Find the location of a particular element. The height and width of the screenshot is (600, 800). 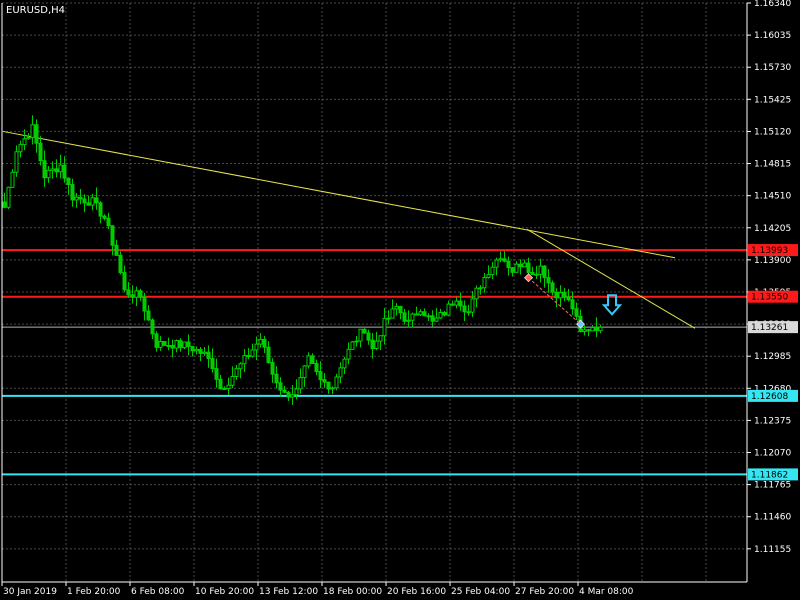

y-tick-label: 1.16340 is located at coordinates (772, 4).